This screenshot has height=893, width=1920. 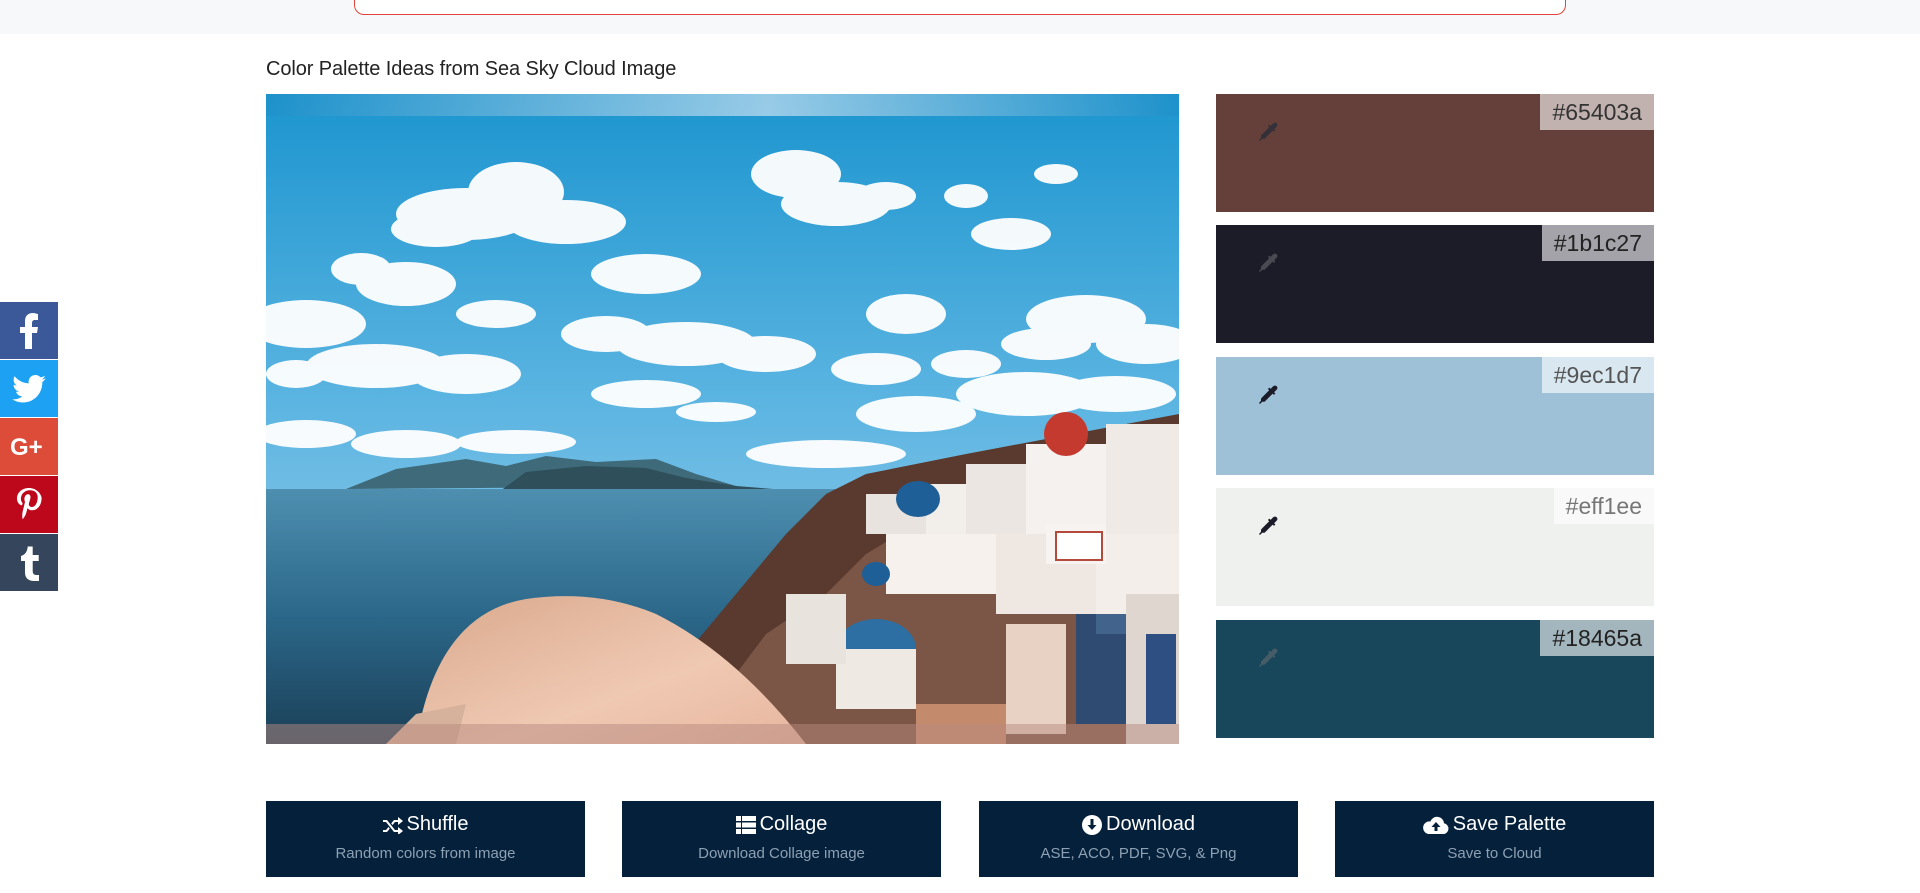 What do you see at coordinates (781, 853) in the screenshot?
I see `collage-sublabel: Download Collage image` at bounding box center [781, 853].